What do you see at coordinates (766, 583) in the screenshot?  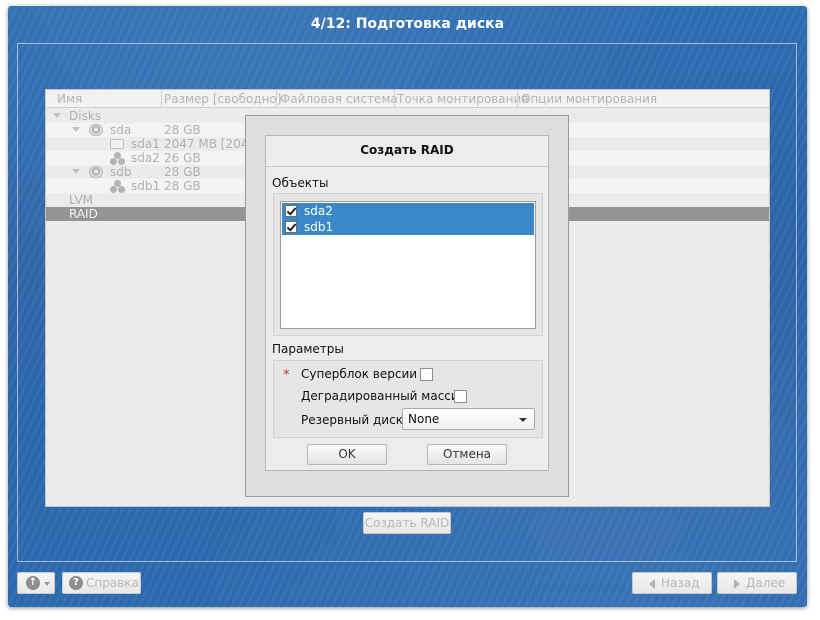 I see `next-label: Далее` at bounding box center [766, 583].